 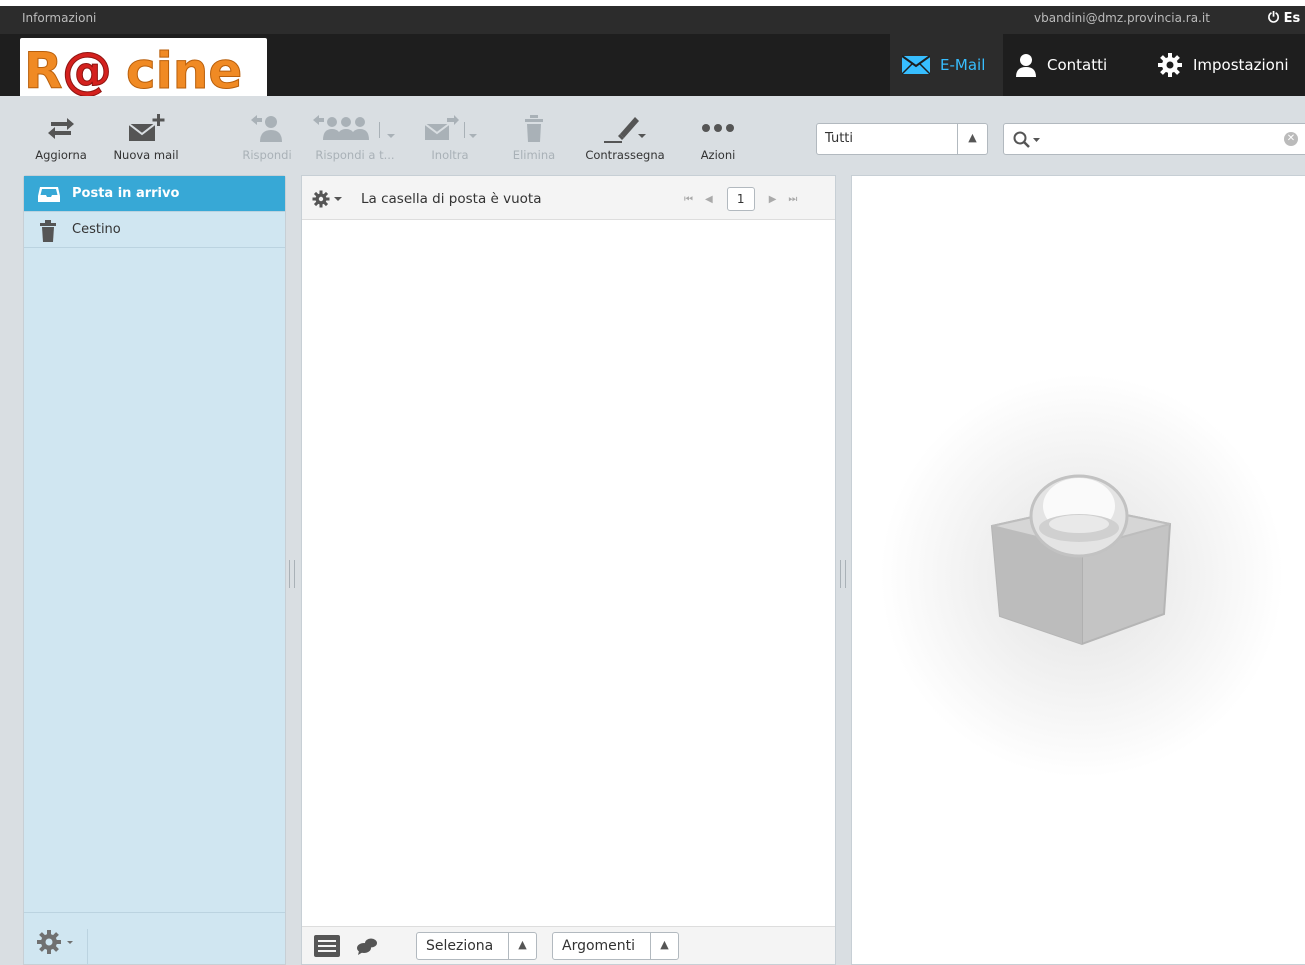 What do you see at coordinates (59, 18) in the screenshot?
I see `about-link: Informazioni` at bounding box center [59, 18].